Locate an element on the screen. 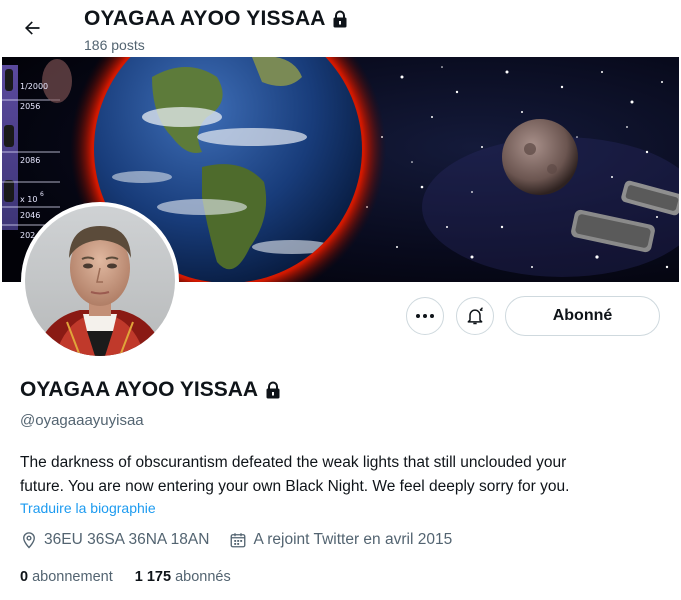 This screenshot has width=681, height=600. posts-count: 186 posts is located at coordinates (114, 45).